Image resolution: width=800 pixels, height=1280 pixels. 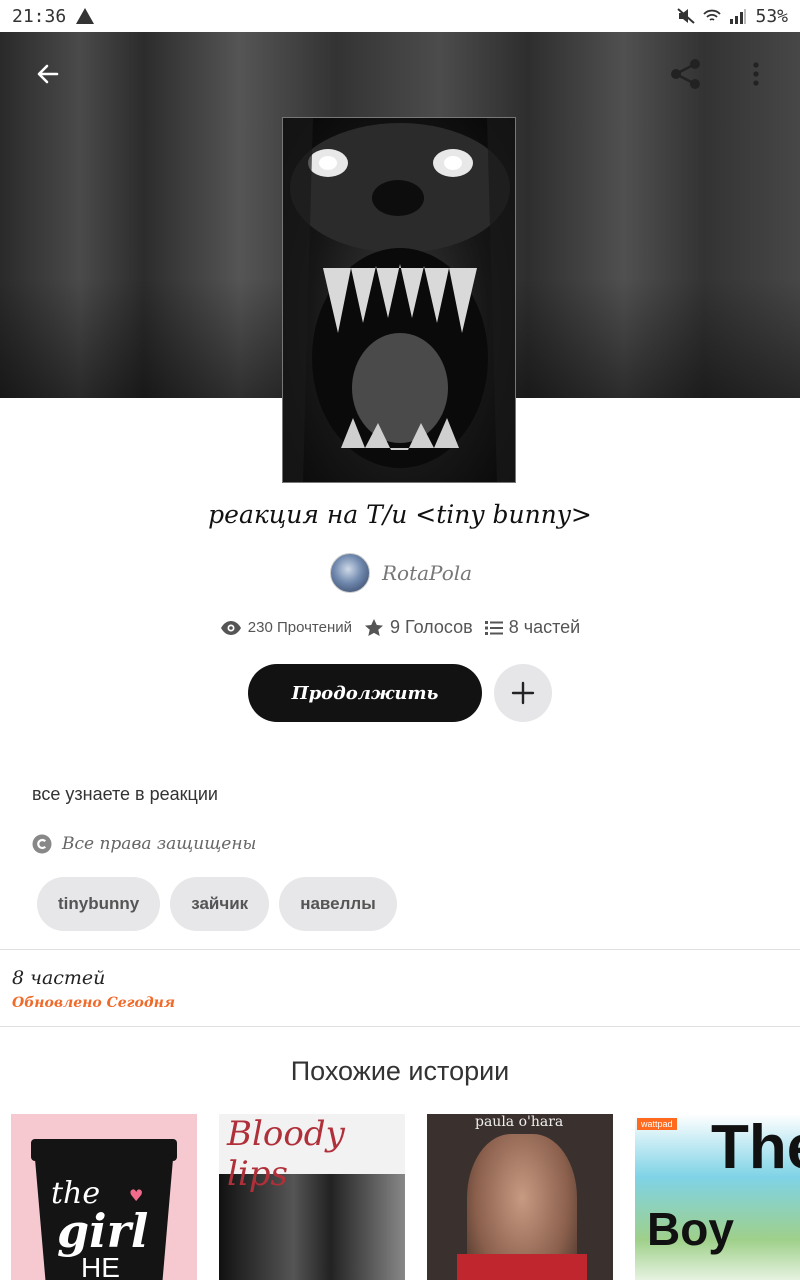 I want to click on author-link: RotaPola, so click(x=401, y=573).